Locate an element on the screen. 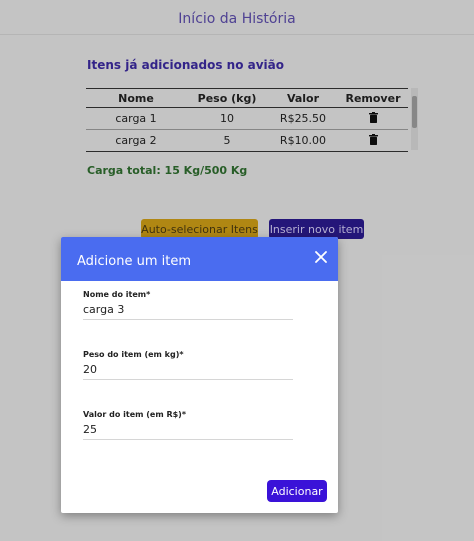 The width and height of the screenshot is (474, 541). modal-title: Adicione um item is located at coordinates (134, 261).